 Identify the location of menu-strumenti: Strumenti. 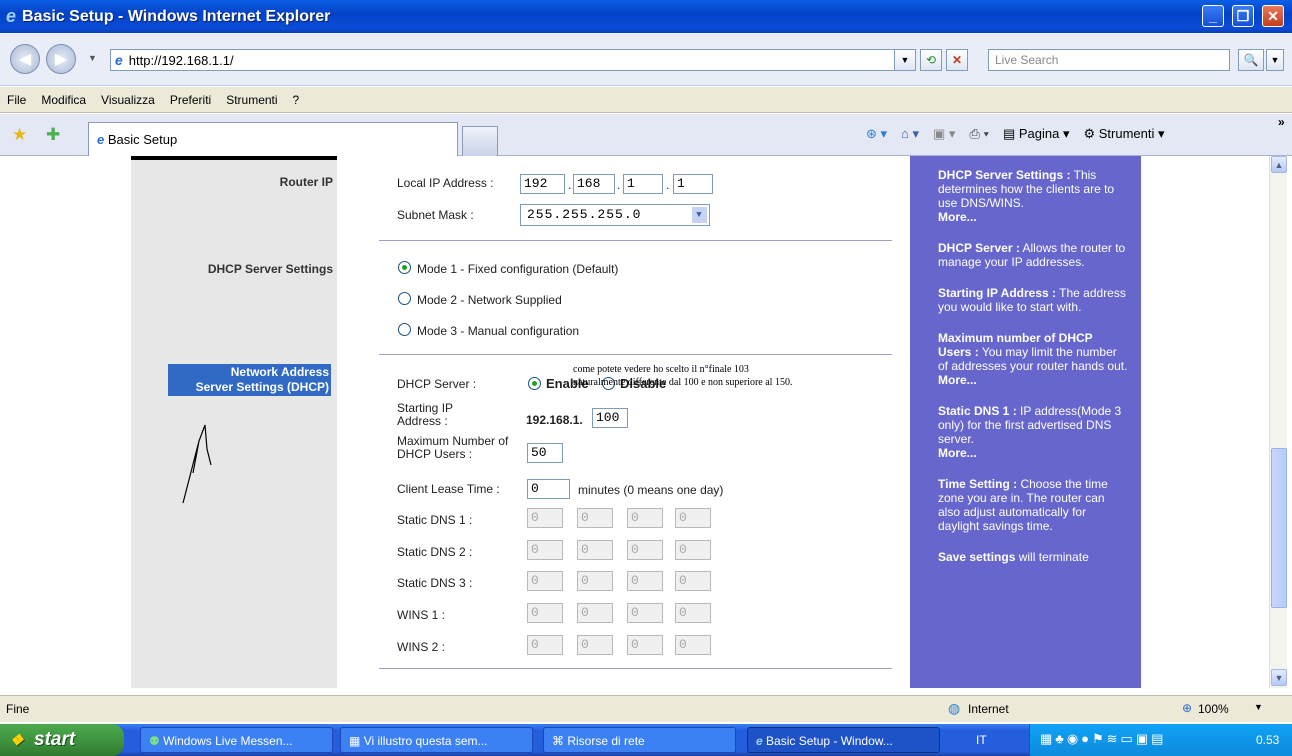
(251, 100).